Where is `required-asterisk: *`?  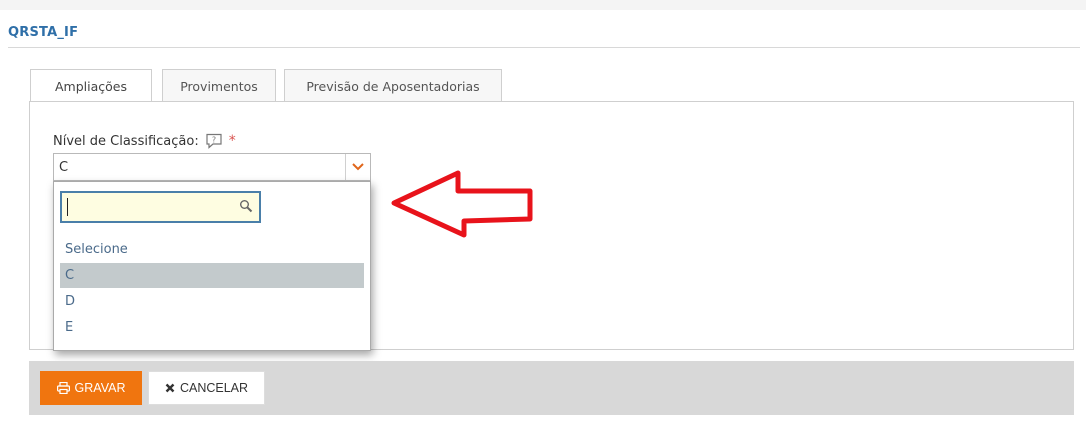
required-asterisk: * is located at coordinates (232, 141).